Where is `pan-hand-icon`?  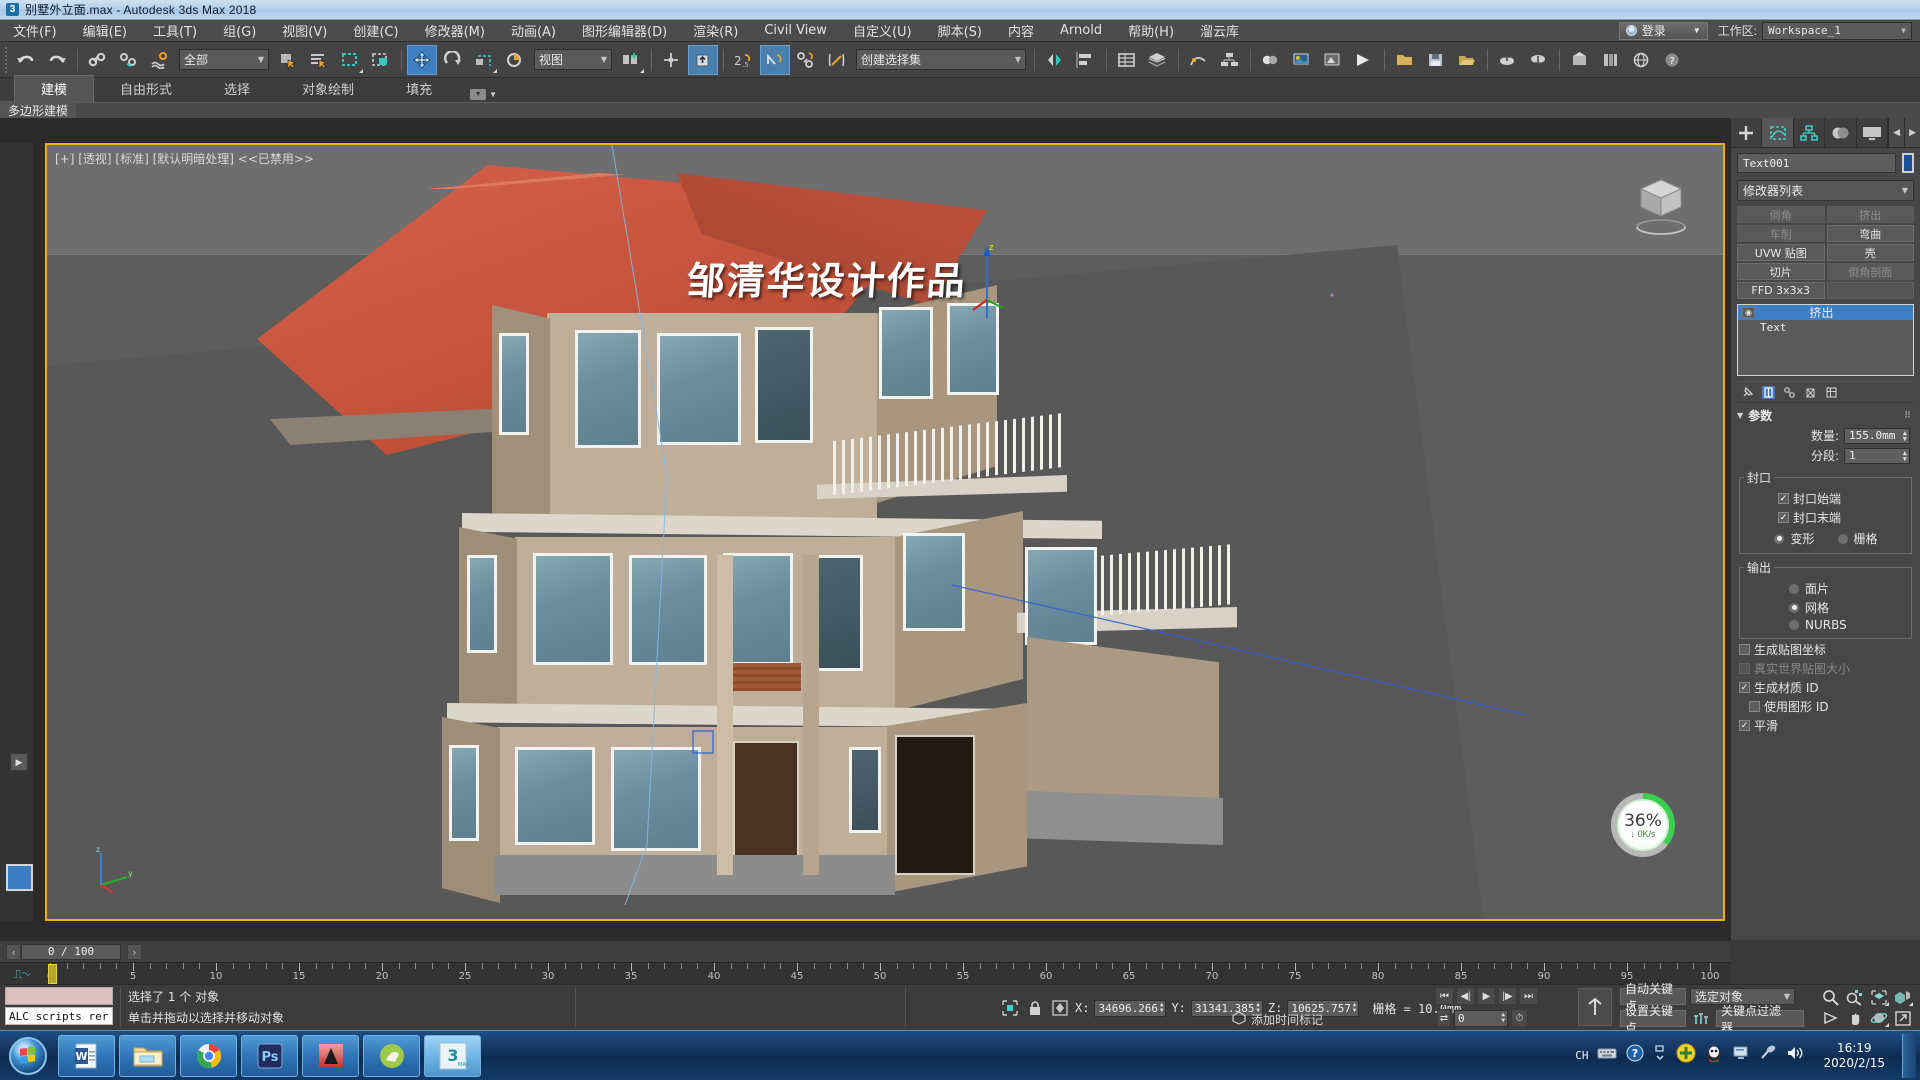
pan-hand-icon is located at coordinates (1855, 1018).